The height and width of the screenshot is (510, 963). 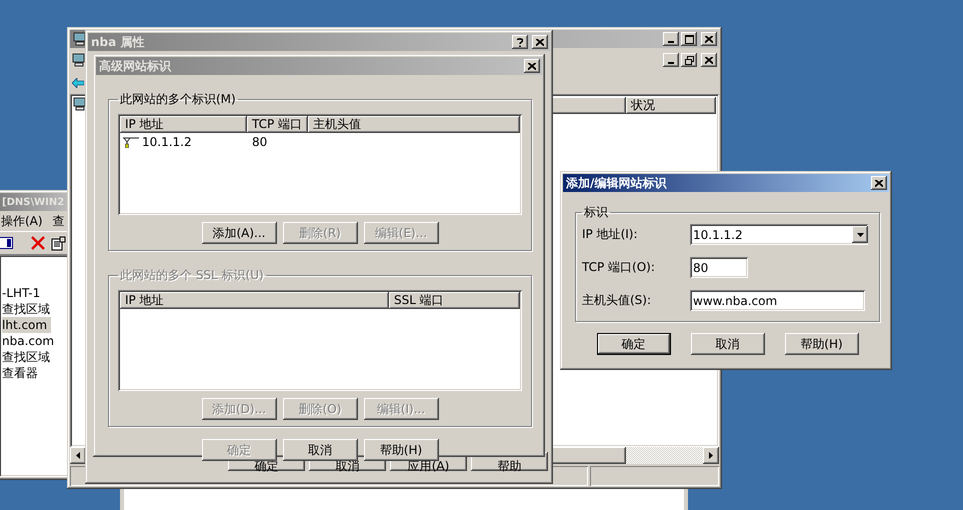 I want to click on maximize-button, so click(x=689, y=39).